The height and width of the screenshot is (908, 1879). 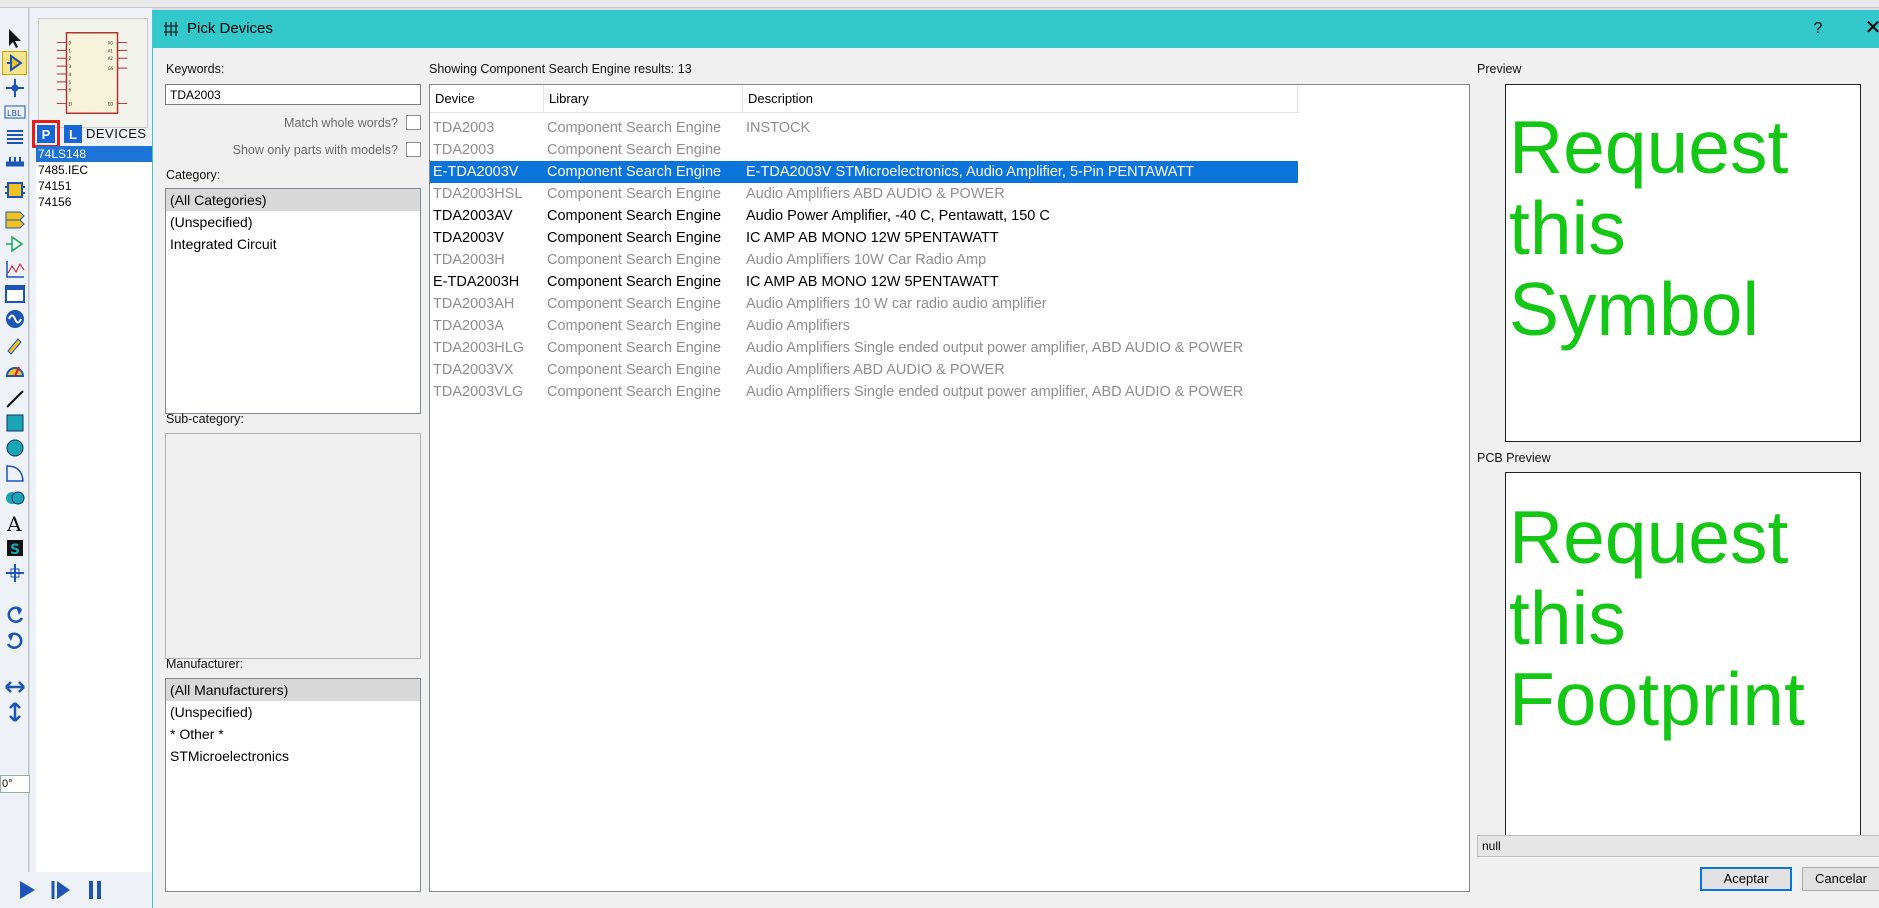 What do you see at coordinates (14, 269) in the screenshot?
I see `graph-icon` at bounding box center [14, 269].